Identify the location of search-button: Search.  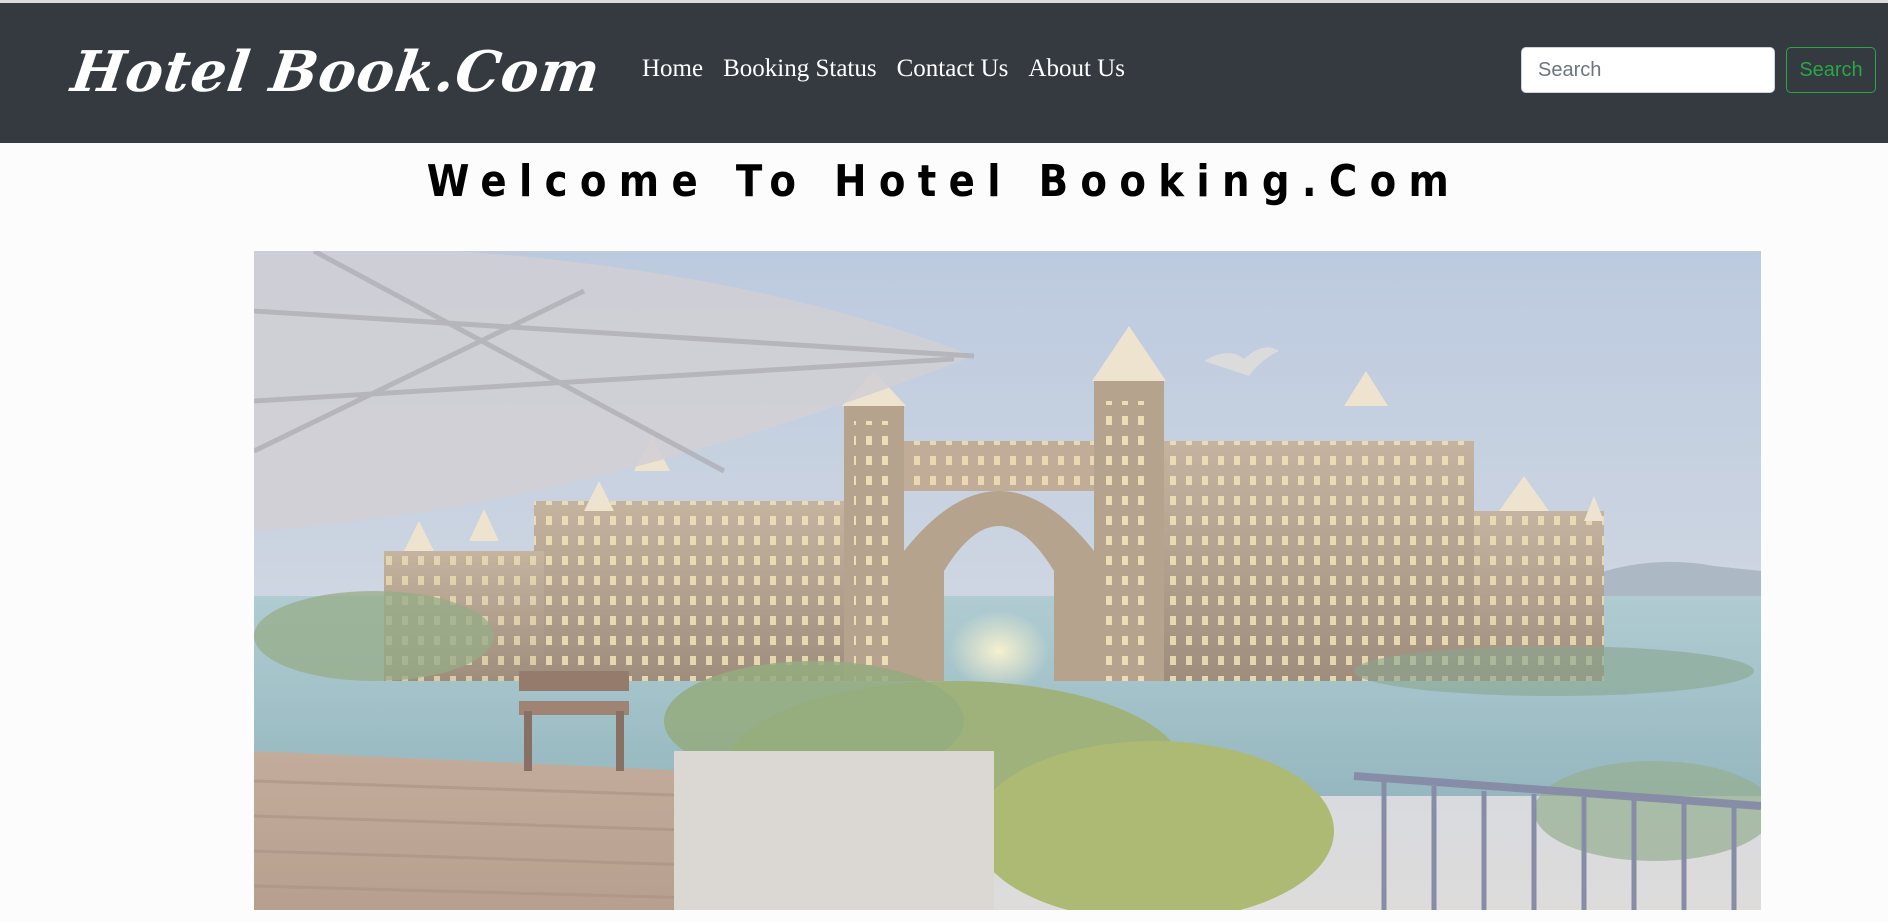
(1831, 70).